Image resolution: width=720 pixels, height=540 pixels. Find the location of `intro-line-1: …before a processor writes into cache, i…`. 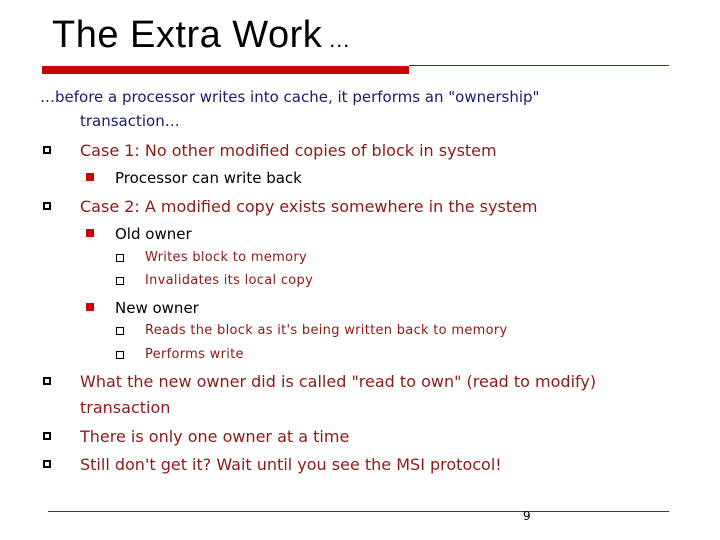

intro-line-1: …before a processor writes into cache, i… is located at coordinates (290, 97).